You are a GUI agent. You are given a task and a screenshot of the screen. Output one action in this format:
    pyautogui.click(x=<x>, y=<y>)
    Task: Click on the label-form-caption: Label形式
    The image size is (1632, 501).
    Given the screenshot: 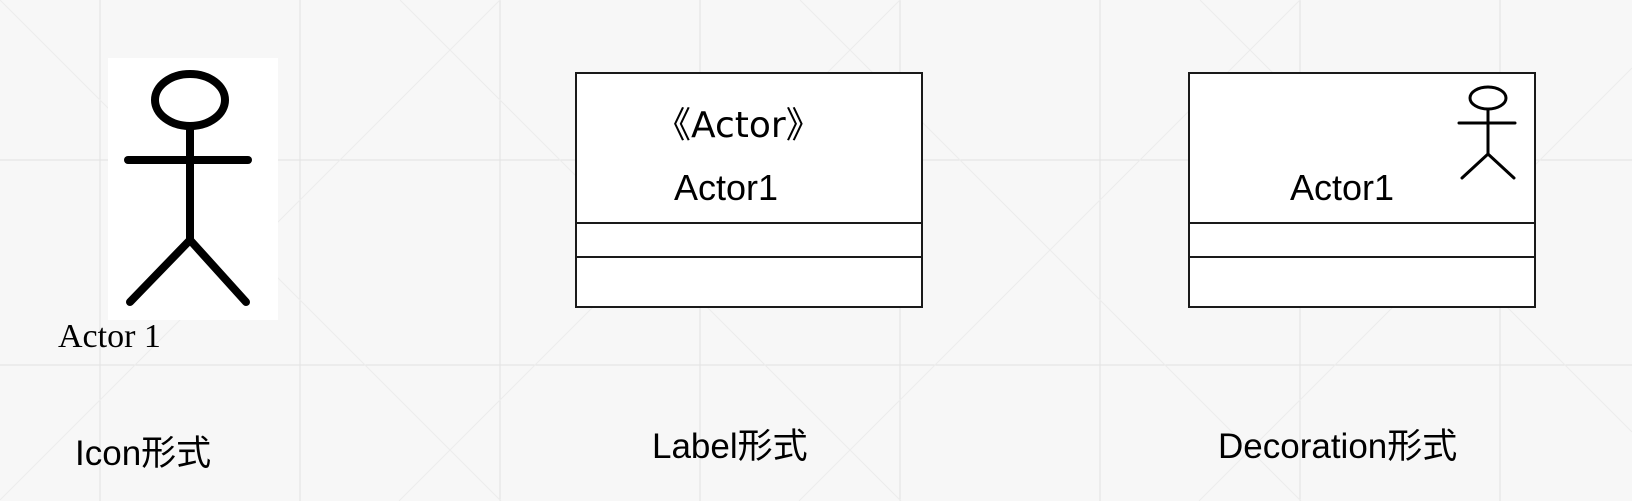 What is the action you would take?
    pyautogui.click(x=730, y=446)
    